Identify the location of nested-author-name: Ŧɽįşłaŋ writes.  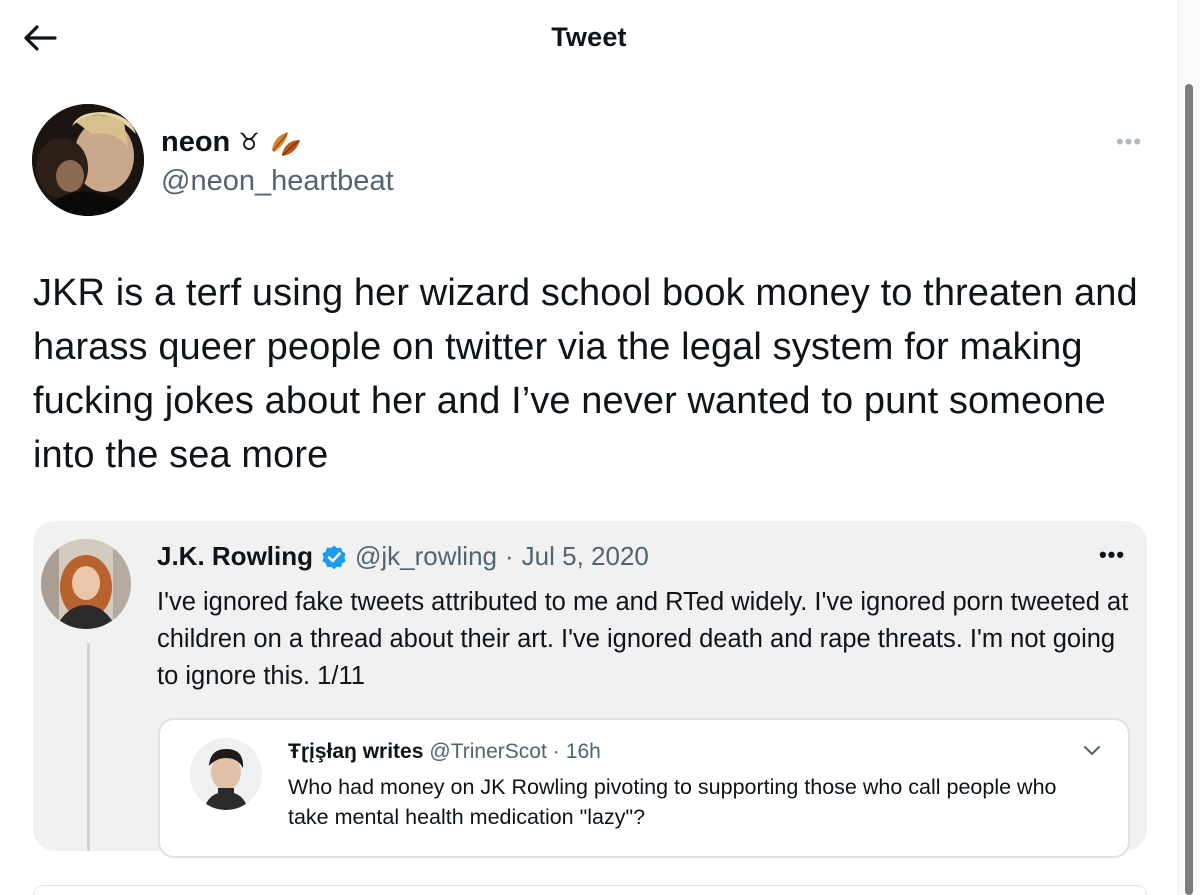
(355, 752).